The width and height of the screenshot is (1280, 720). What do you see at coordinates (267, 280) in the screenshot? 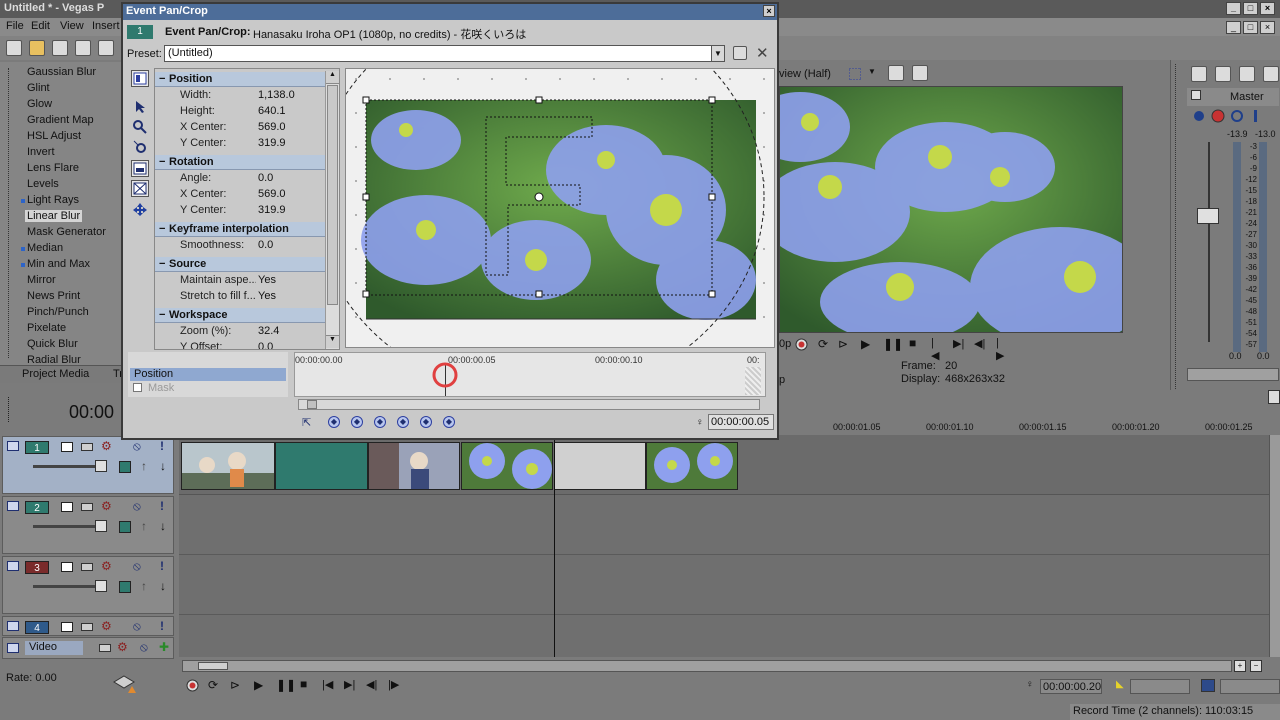
I see `property-value: Yes` at bounding box center [267, 280].